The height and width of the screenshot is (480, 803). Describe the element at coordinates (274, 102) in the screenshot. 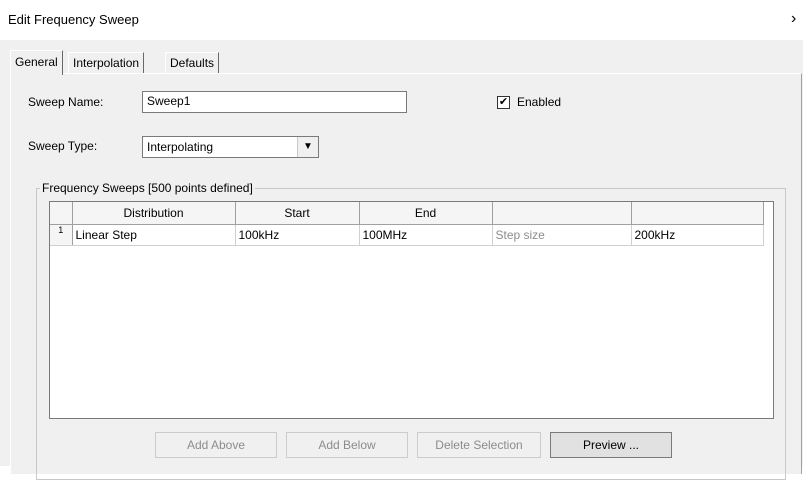

I see `sweep-name-input: Sweep1` at that location.